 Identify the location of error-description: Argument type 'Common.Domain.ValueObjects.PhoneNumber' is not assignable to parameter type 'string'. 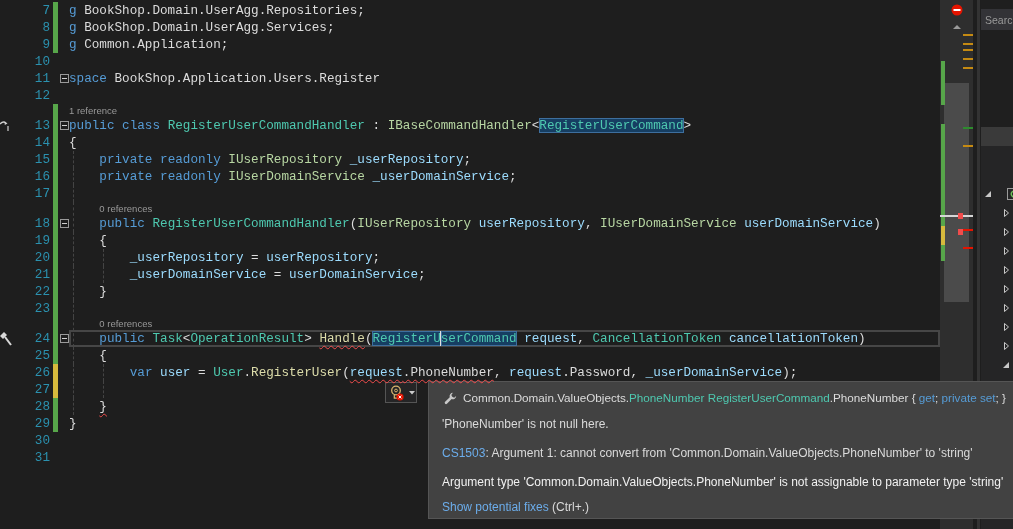
(723, 482).